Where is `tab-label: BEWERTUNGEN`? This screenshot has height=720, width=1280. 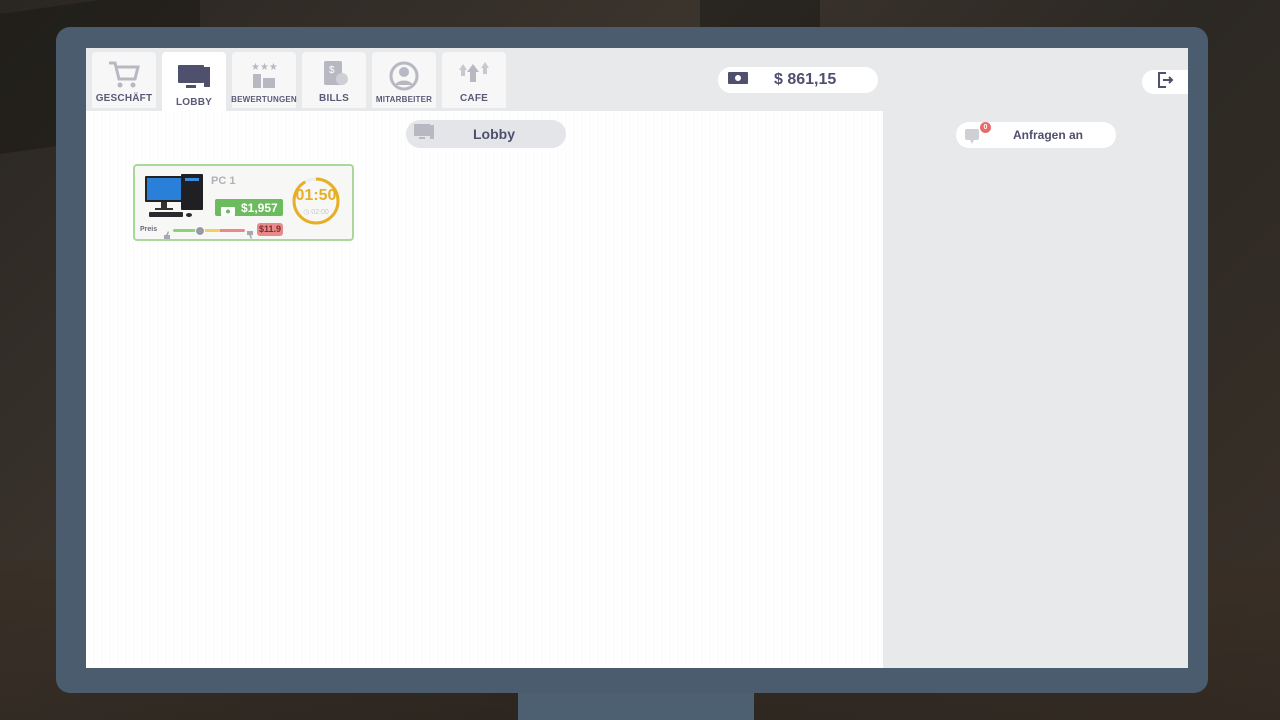
tab-label: BEWERTUNGEN is located at coordinates (264, 99).